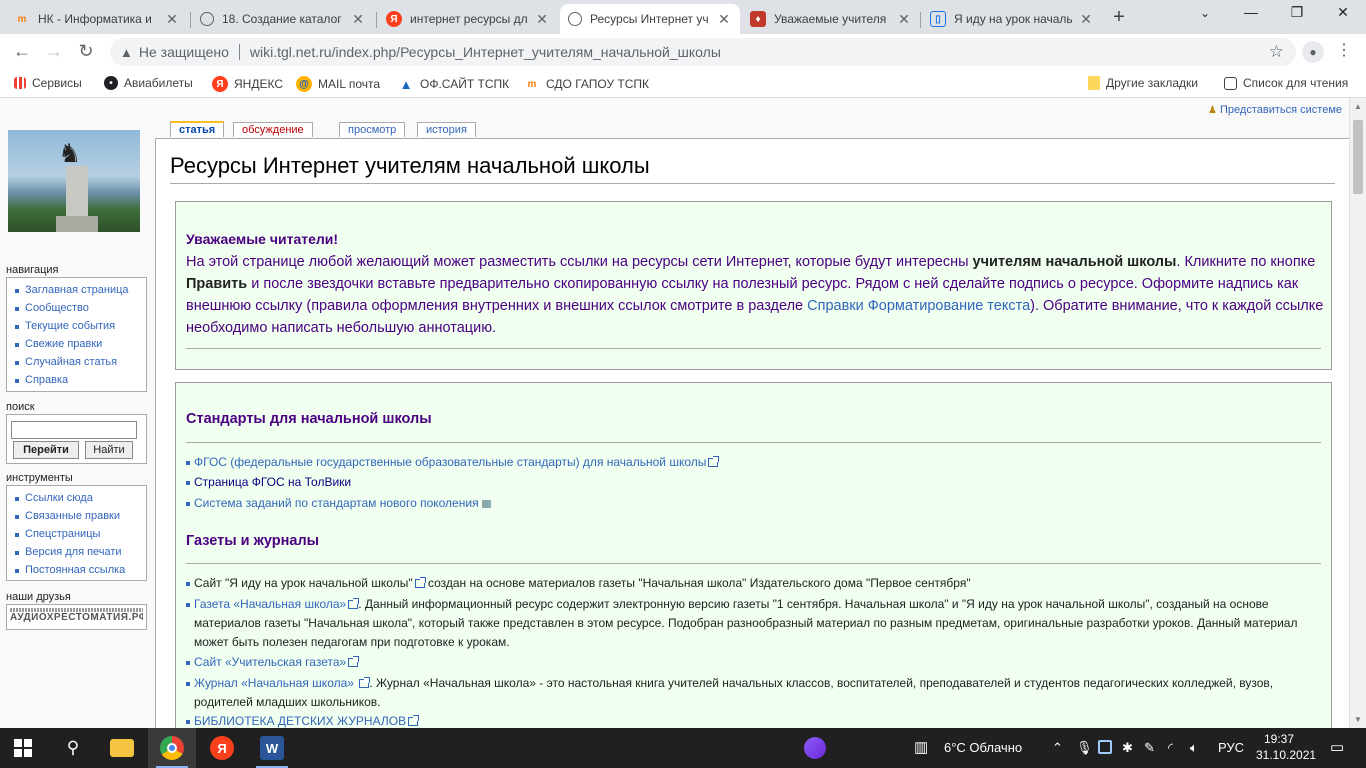 Image resolution: width=1366 pixels, height=768 pixels. What do you see at coordinates (74, 181) in the screenshot?
I see `site-logo: ♞` at bounding box center [74, 181].